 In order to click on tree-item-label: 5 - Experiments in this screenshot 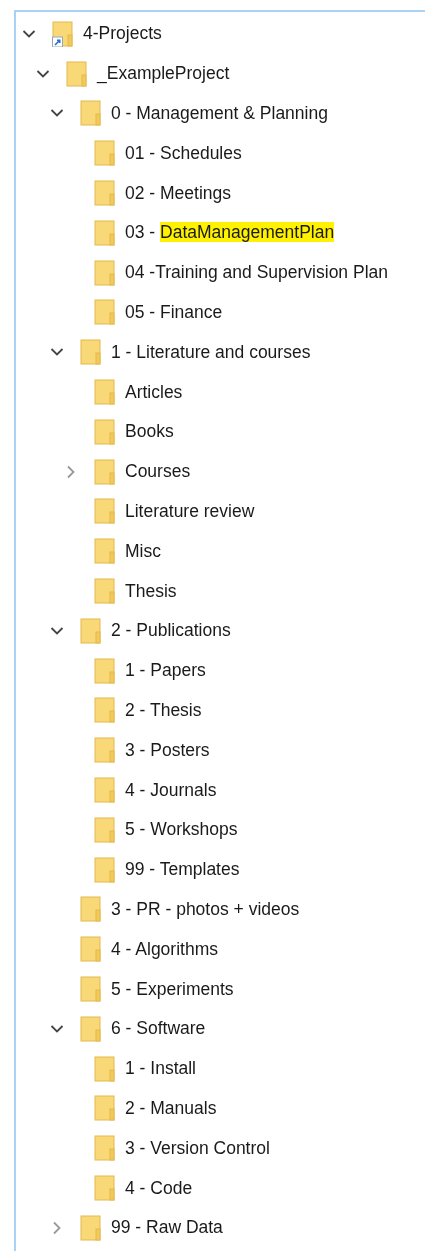, I will do `click(172, 989)`.